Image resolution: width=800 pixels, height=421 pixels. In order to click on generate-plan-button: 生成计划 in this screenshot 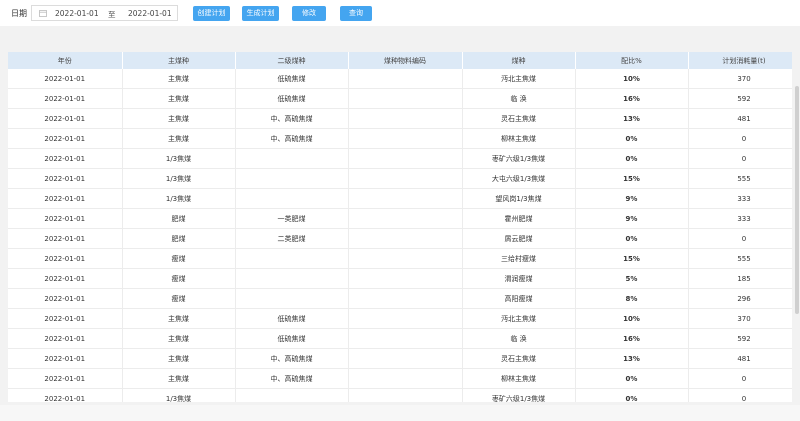, I will do `click(260, 13)`.